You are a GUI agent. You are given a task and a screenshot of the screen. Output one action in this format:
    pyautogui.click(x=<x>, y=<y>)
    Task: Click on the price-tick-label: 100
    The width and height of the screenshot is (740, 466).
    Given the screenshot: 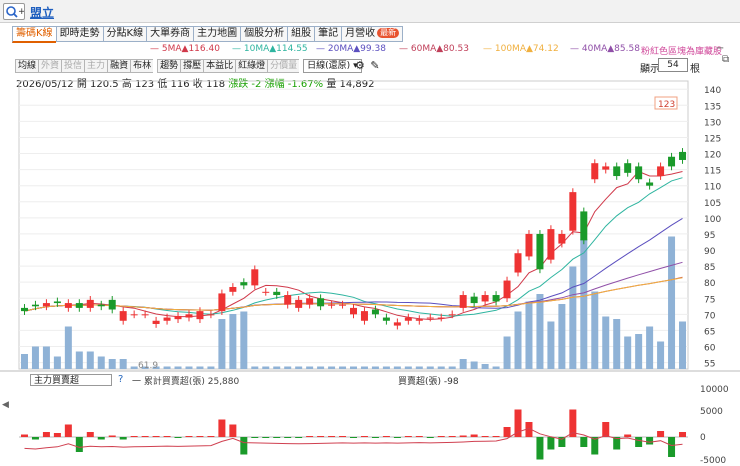 What is the action you would take?
    pyautogui.click(x=712, y=220)
    